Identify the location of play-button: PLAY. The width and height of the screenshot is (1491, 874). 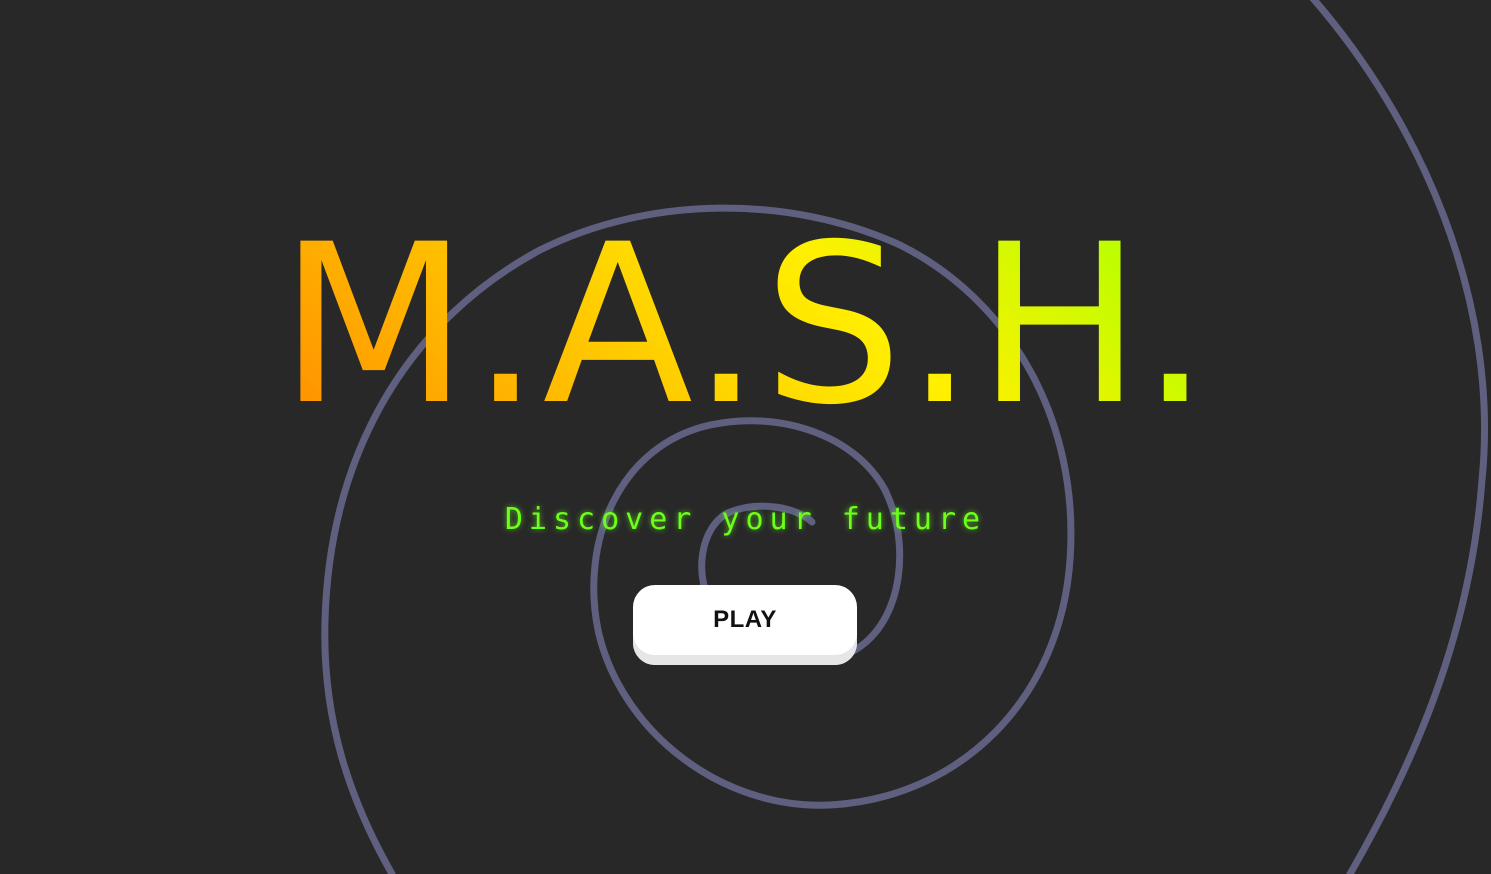
(745, 625).